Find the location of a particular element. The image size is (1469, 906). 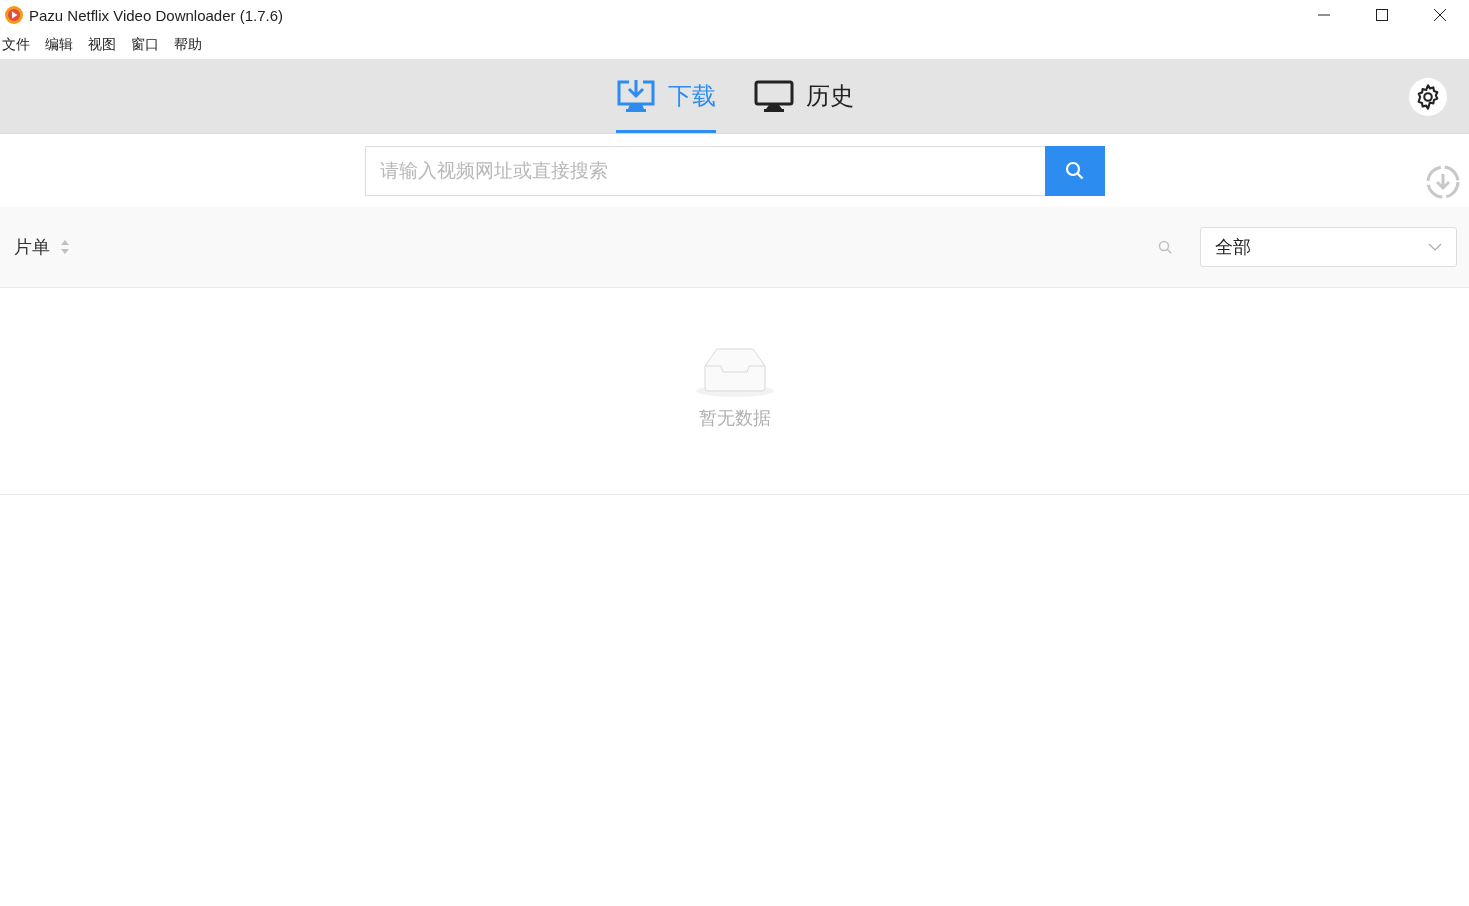

search-button is located at coordinates (1074, 170).